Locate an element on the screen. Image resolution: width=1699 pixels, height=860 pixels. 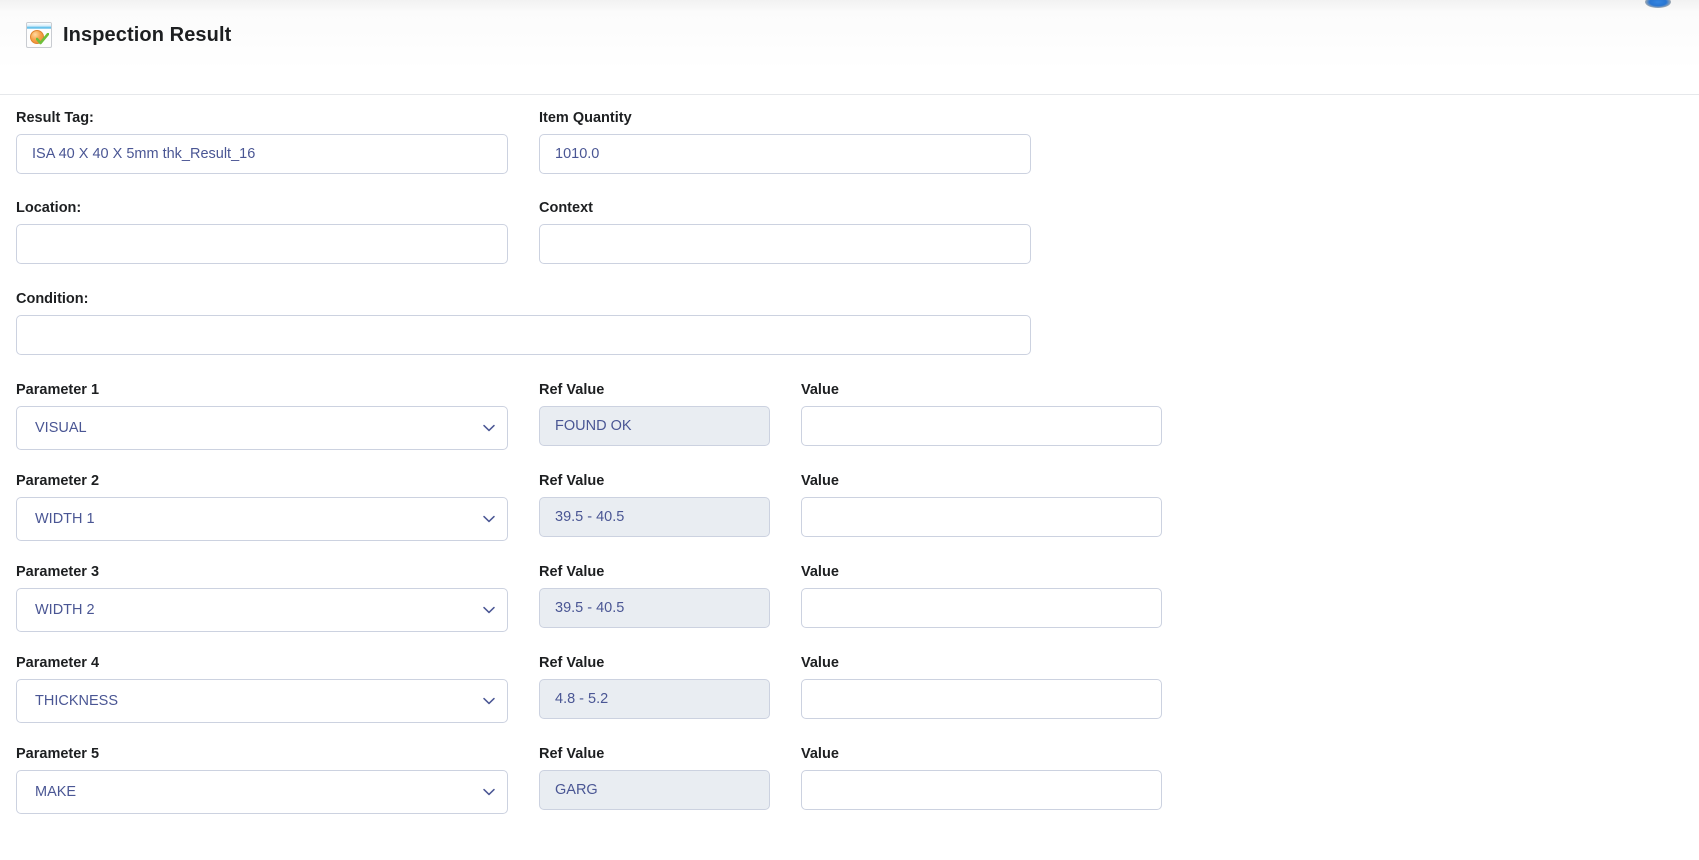
parameter-1-value-label: Value is located at coordinates (820, 390).